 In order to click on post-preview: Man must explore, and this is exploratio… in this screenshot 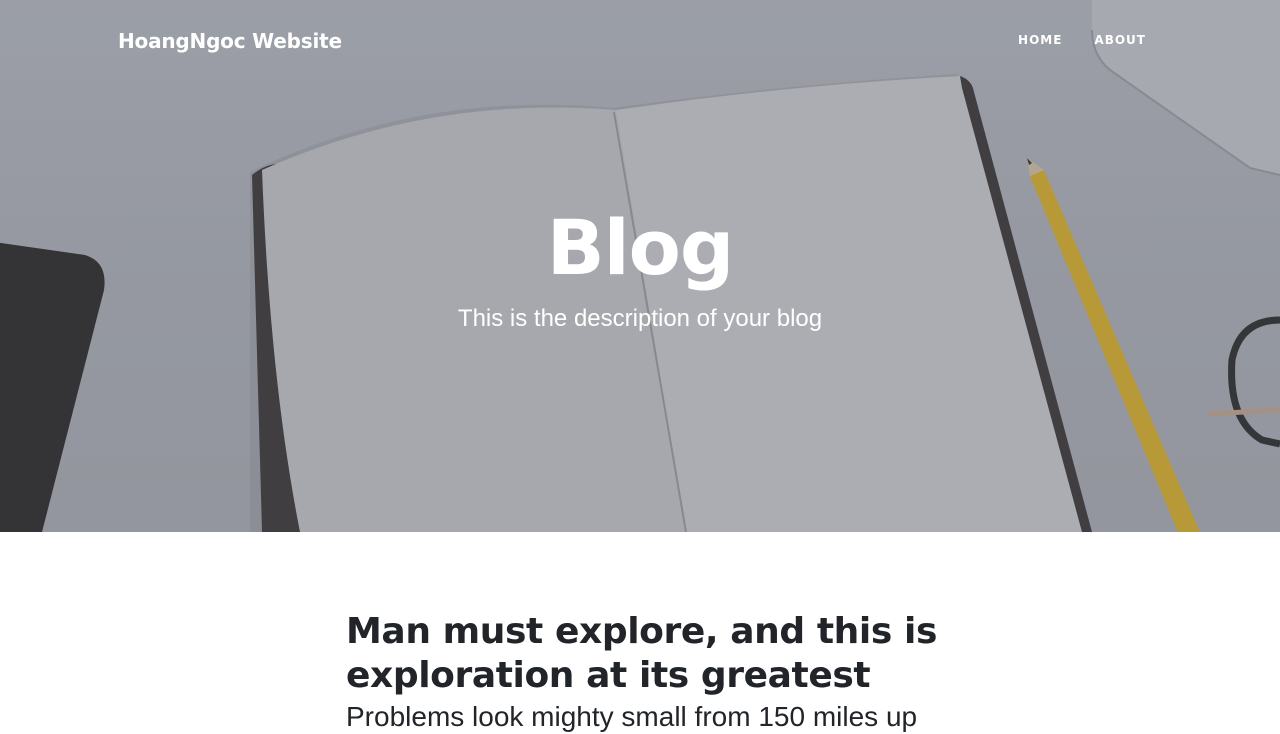, I will do `click(646, 672)`.